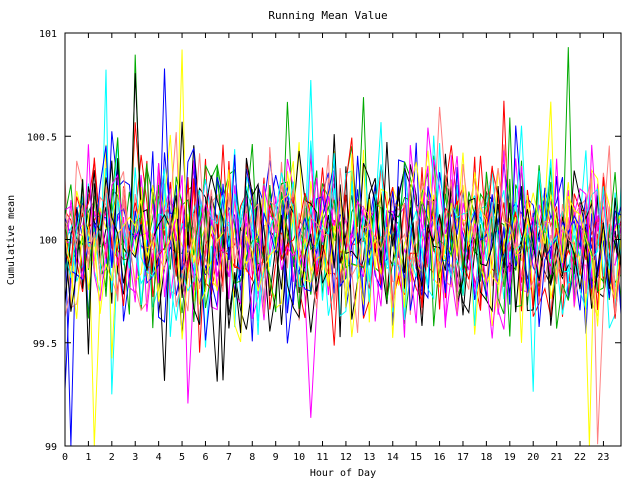 This screenshot has height=480, width=640. What do you see at coordinates (603, 457) in the screenshot?
I see `x-tick-label: 23` at bounding box center [603, 457].